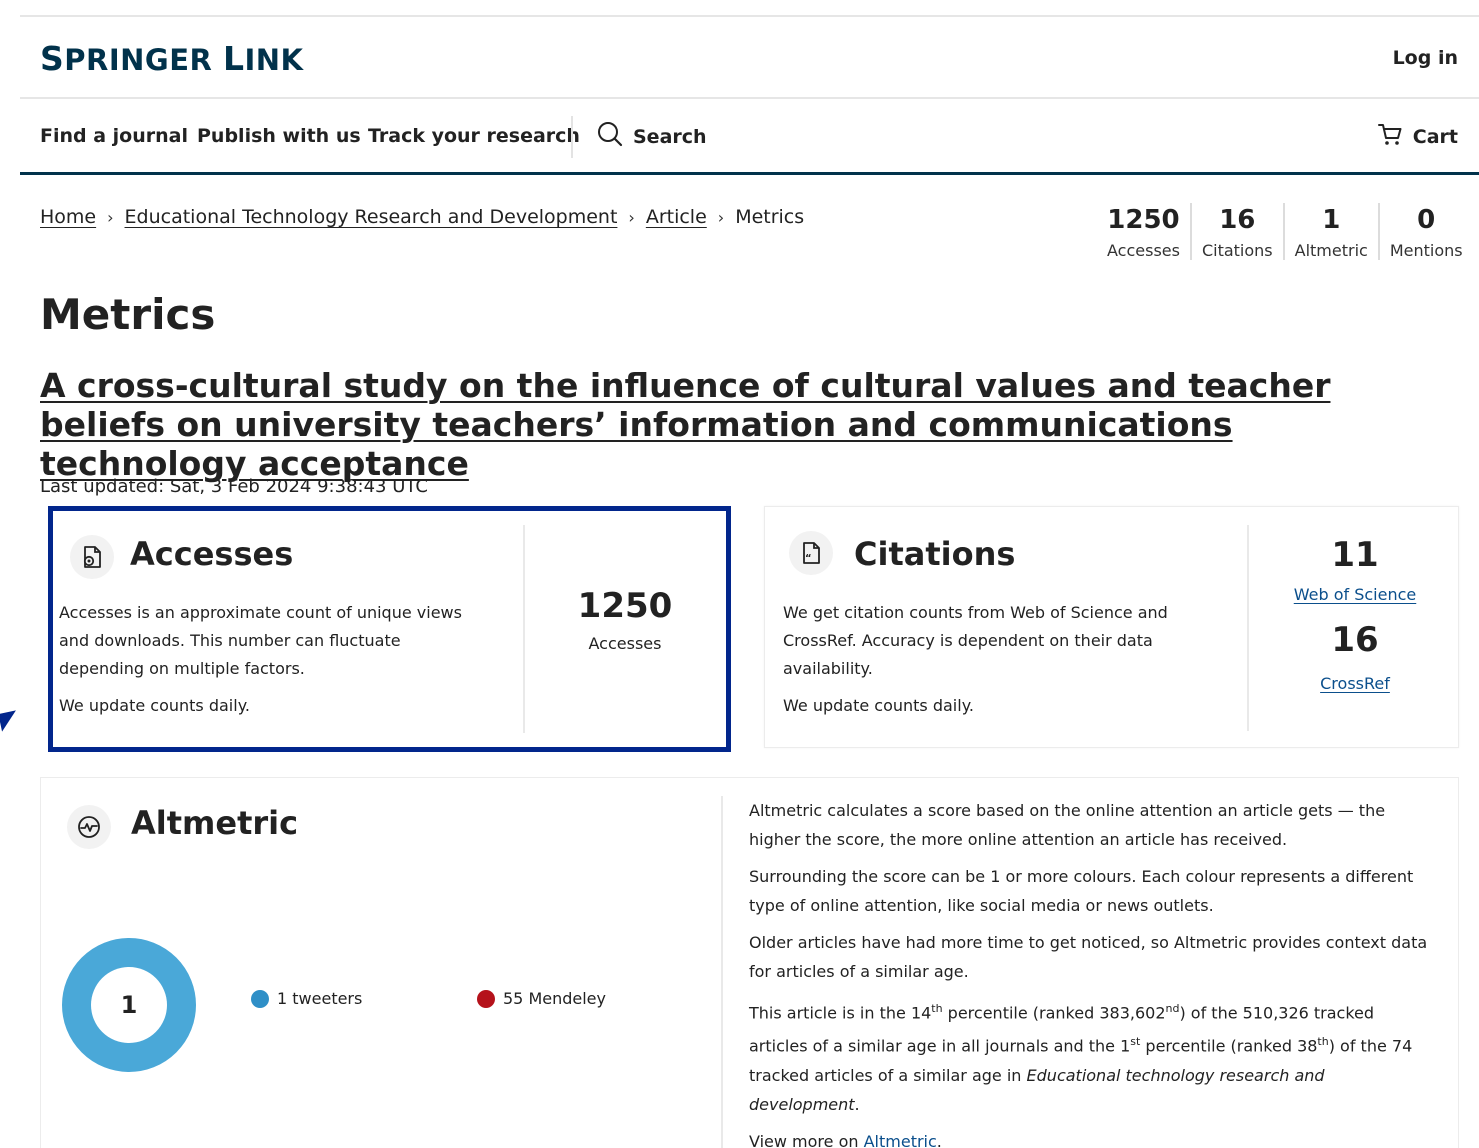 The image size is (1479, 1148). I want to click on springer-link-logo: SPRINGER LINK, so click(172, 58).